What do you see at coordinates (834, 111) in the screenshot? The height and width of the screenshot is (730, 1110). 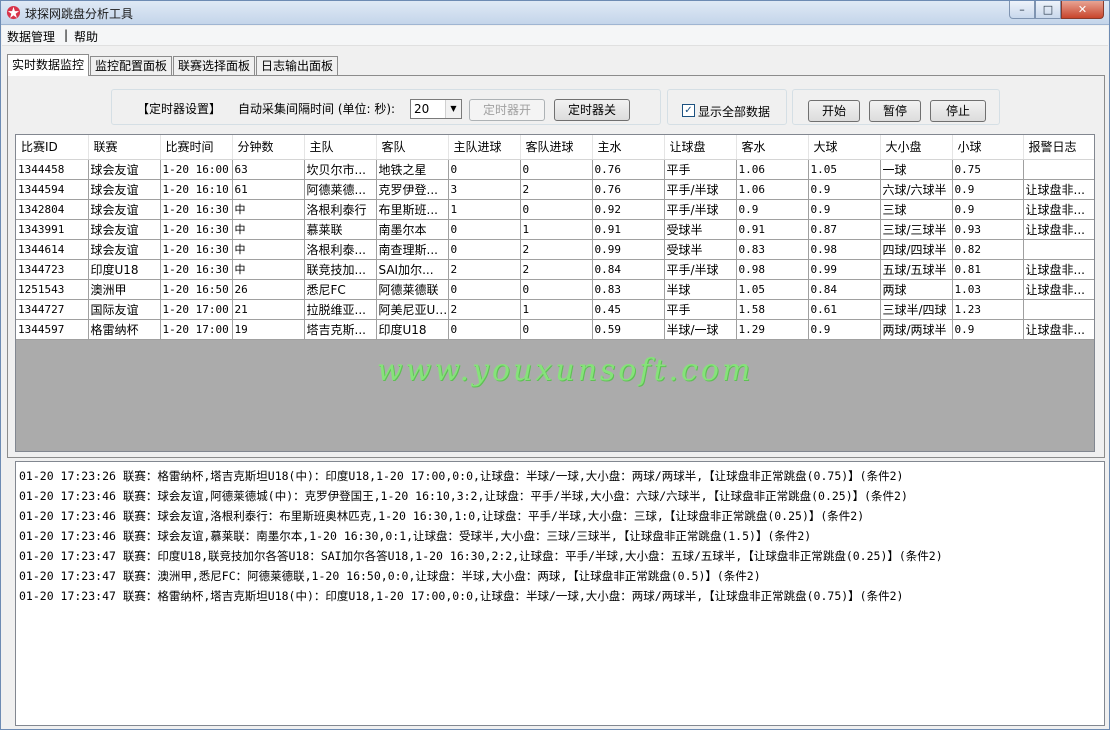 I see `start-button: 开始` at bounding box center [834, 111].